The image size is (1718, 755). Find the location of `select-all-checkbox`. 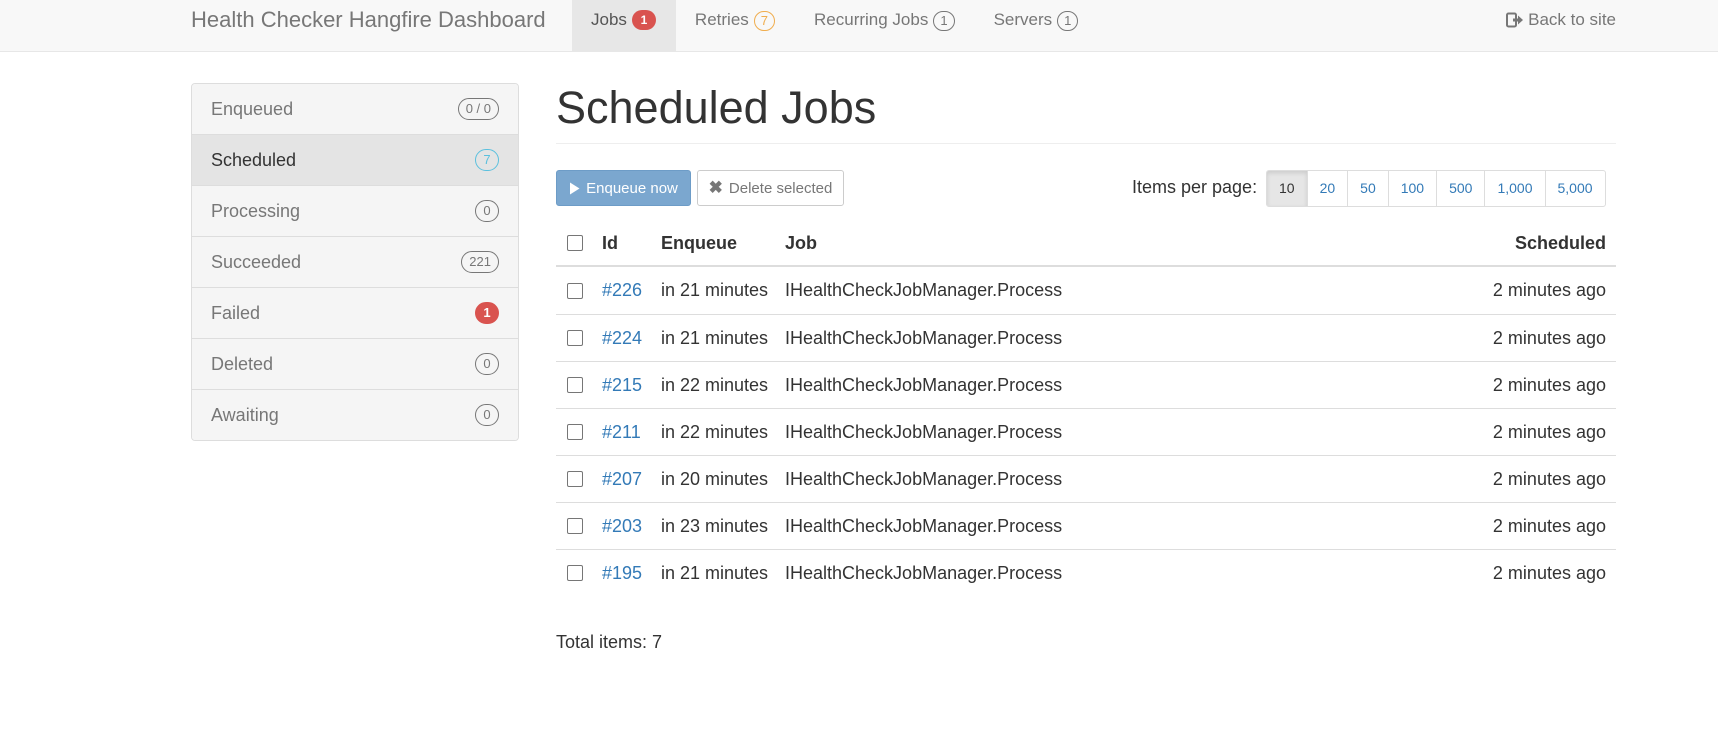

select-all-checkbox is located at coordinates (575, 243).